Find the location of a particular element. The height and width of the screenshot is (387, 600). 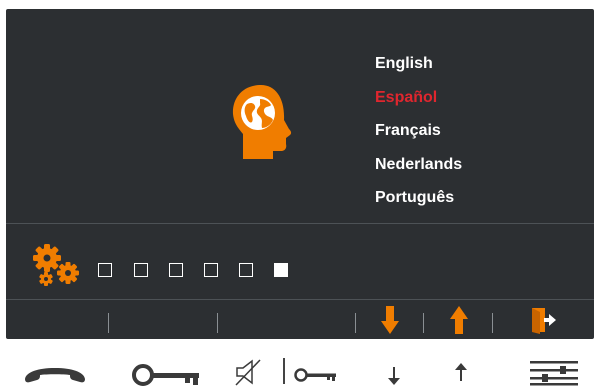

divider is located at coordinates (300, 223).